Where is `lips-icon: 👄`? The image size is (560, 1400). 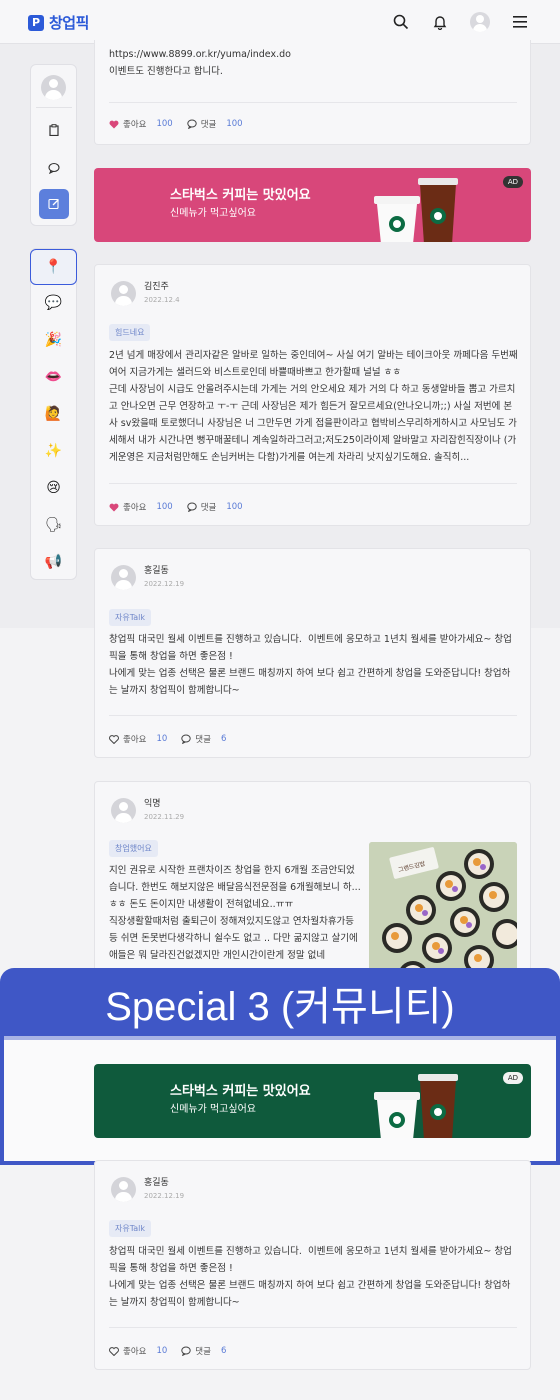
lips-icon: 👄 is located at coordinates (53, 377).